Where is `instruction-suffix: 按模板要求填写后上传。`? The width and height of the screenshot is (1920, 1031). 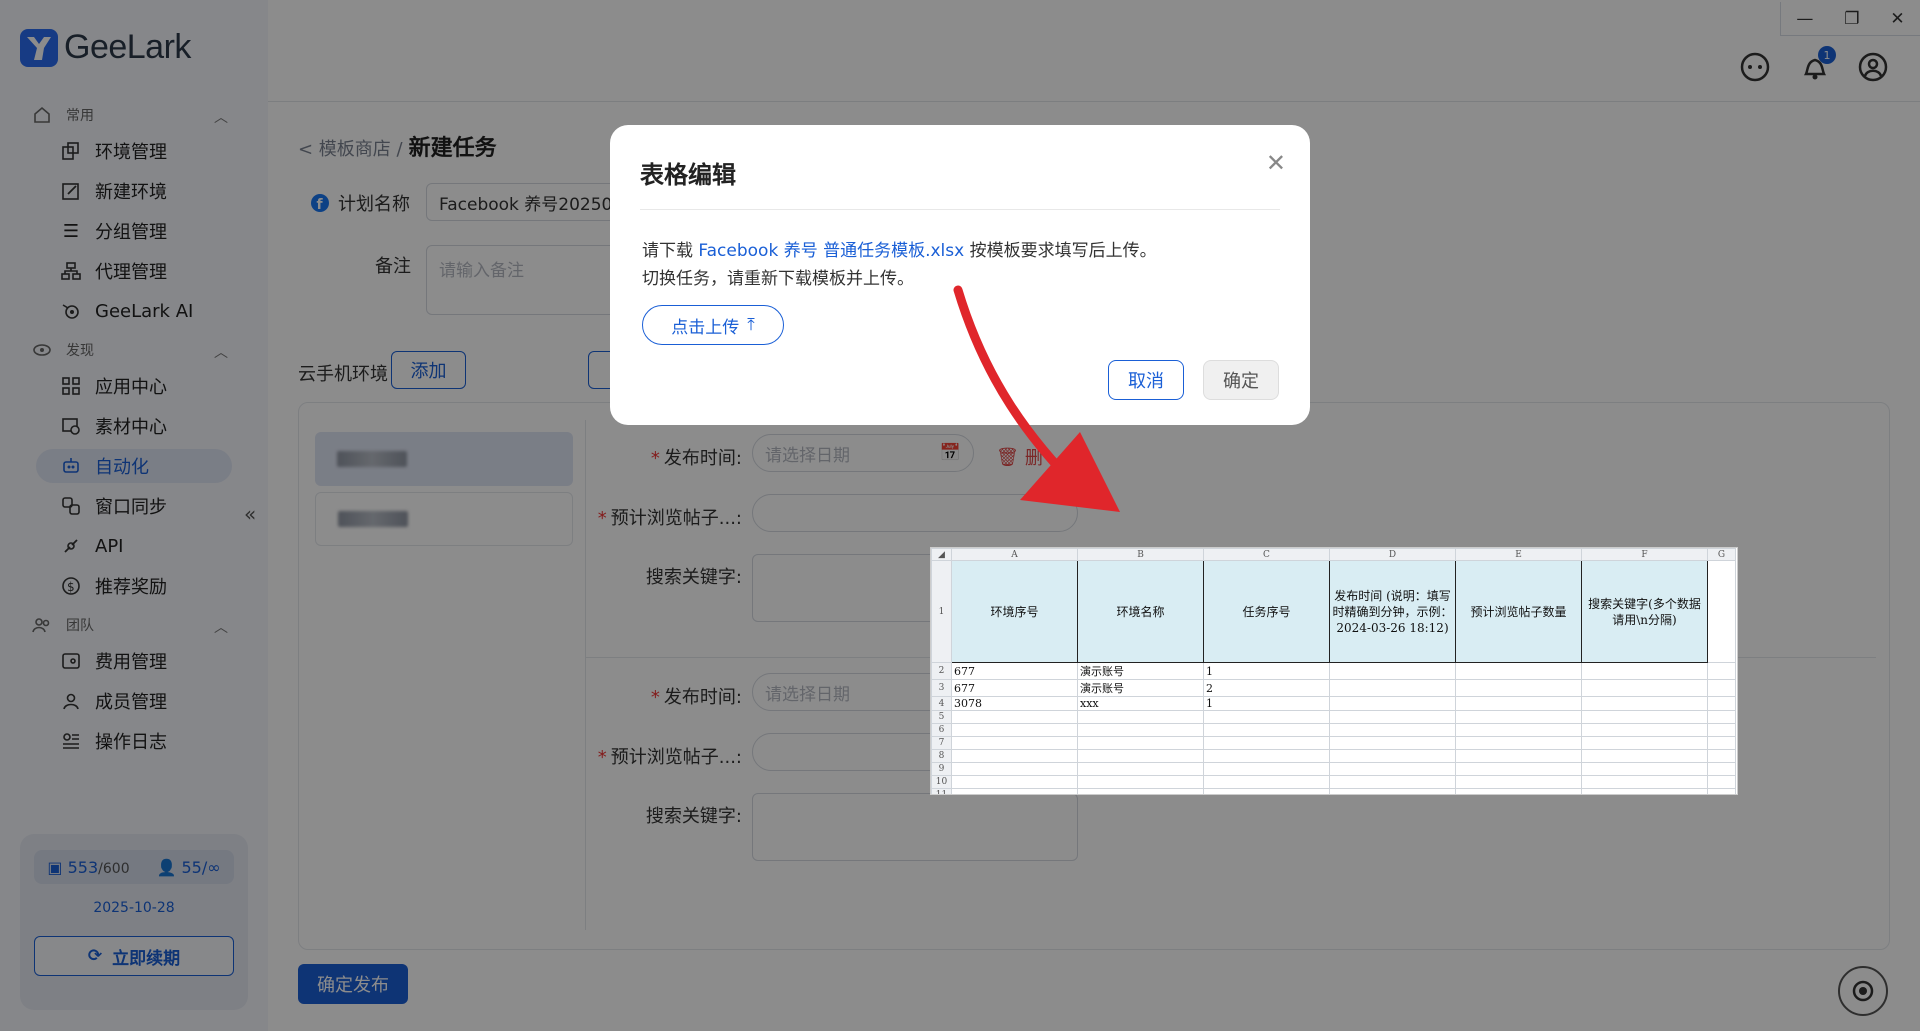
instruction-suffix: 按模板要求填写后上传。 is located at coordinates (1060, 251).